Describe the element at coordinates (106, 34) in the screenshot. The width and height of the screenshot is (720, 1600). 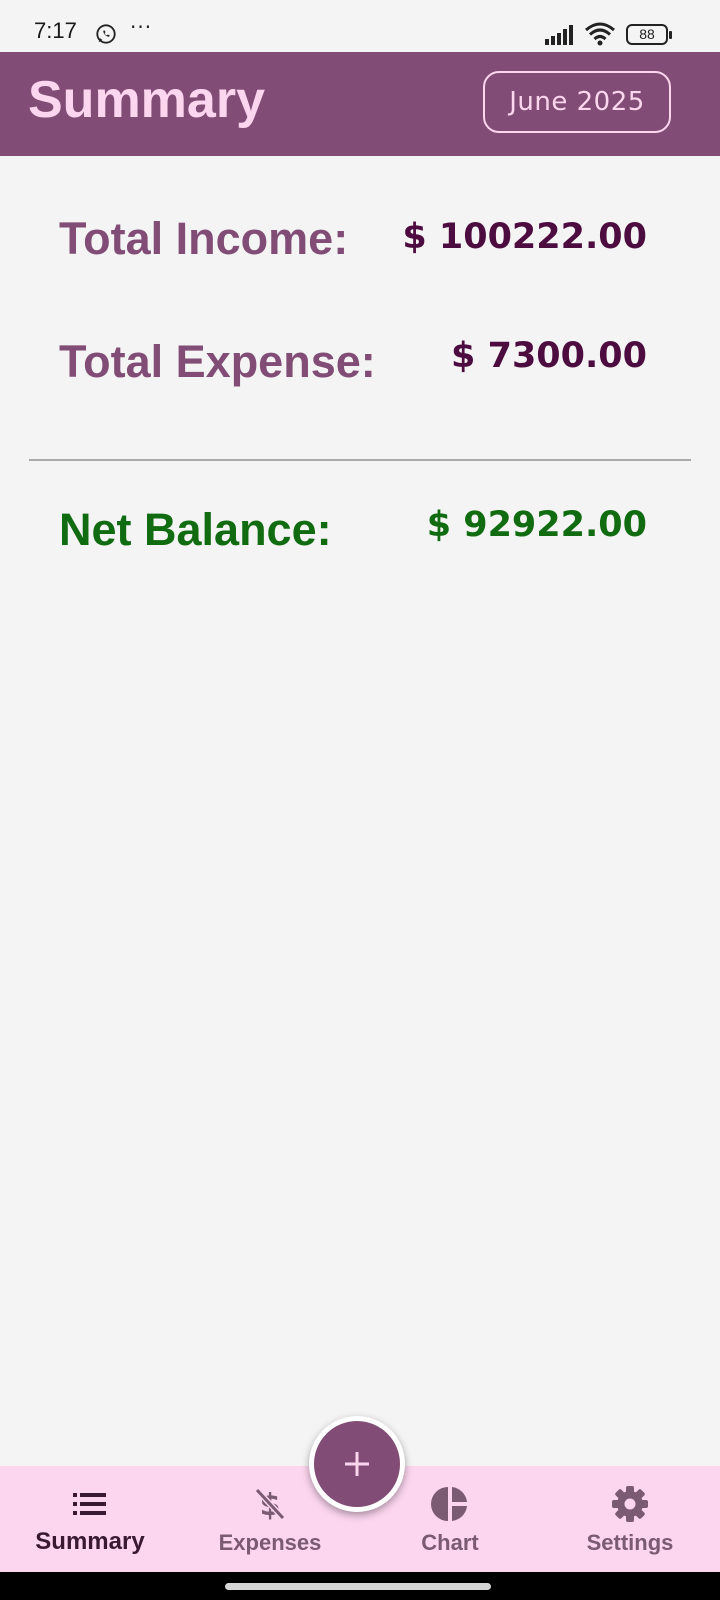
I see `whatsapp-icon` at that location.